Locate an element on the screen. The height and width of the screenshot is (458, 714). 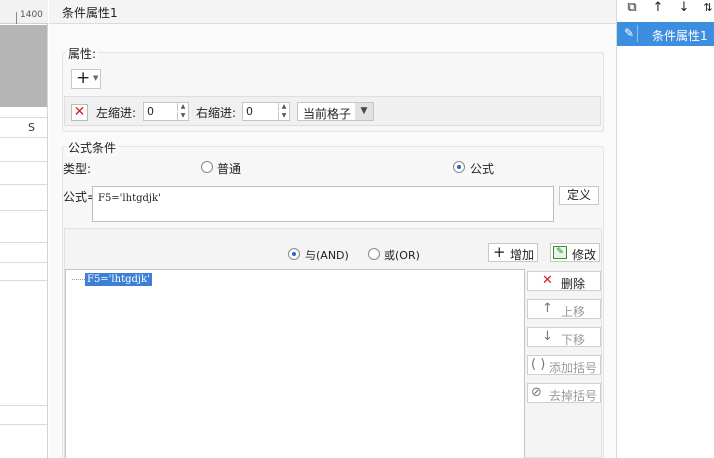
bracket-icon: ( ) is located at coordinates (538, 364).